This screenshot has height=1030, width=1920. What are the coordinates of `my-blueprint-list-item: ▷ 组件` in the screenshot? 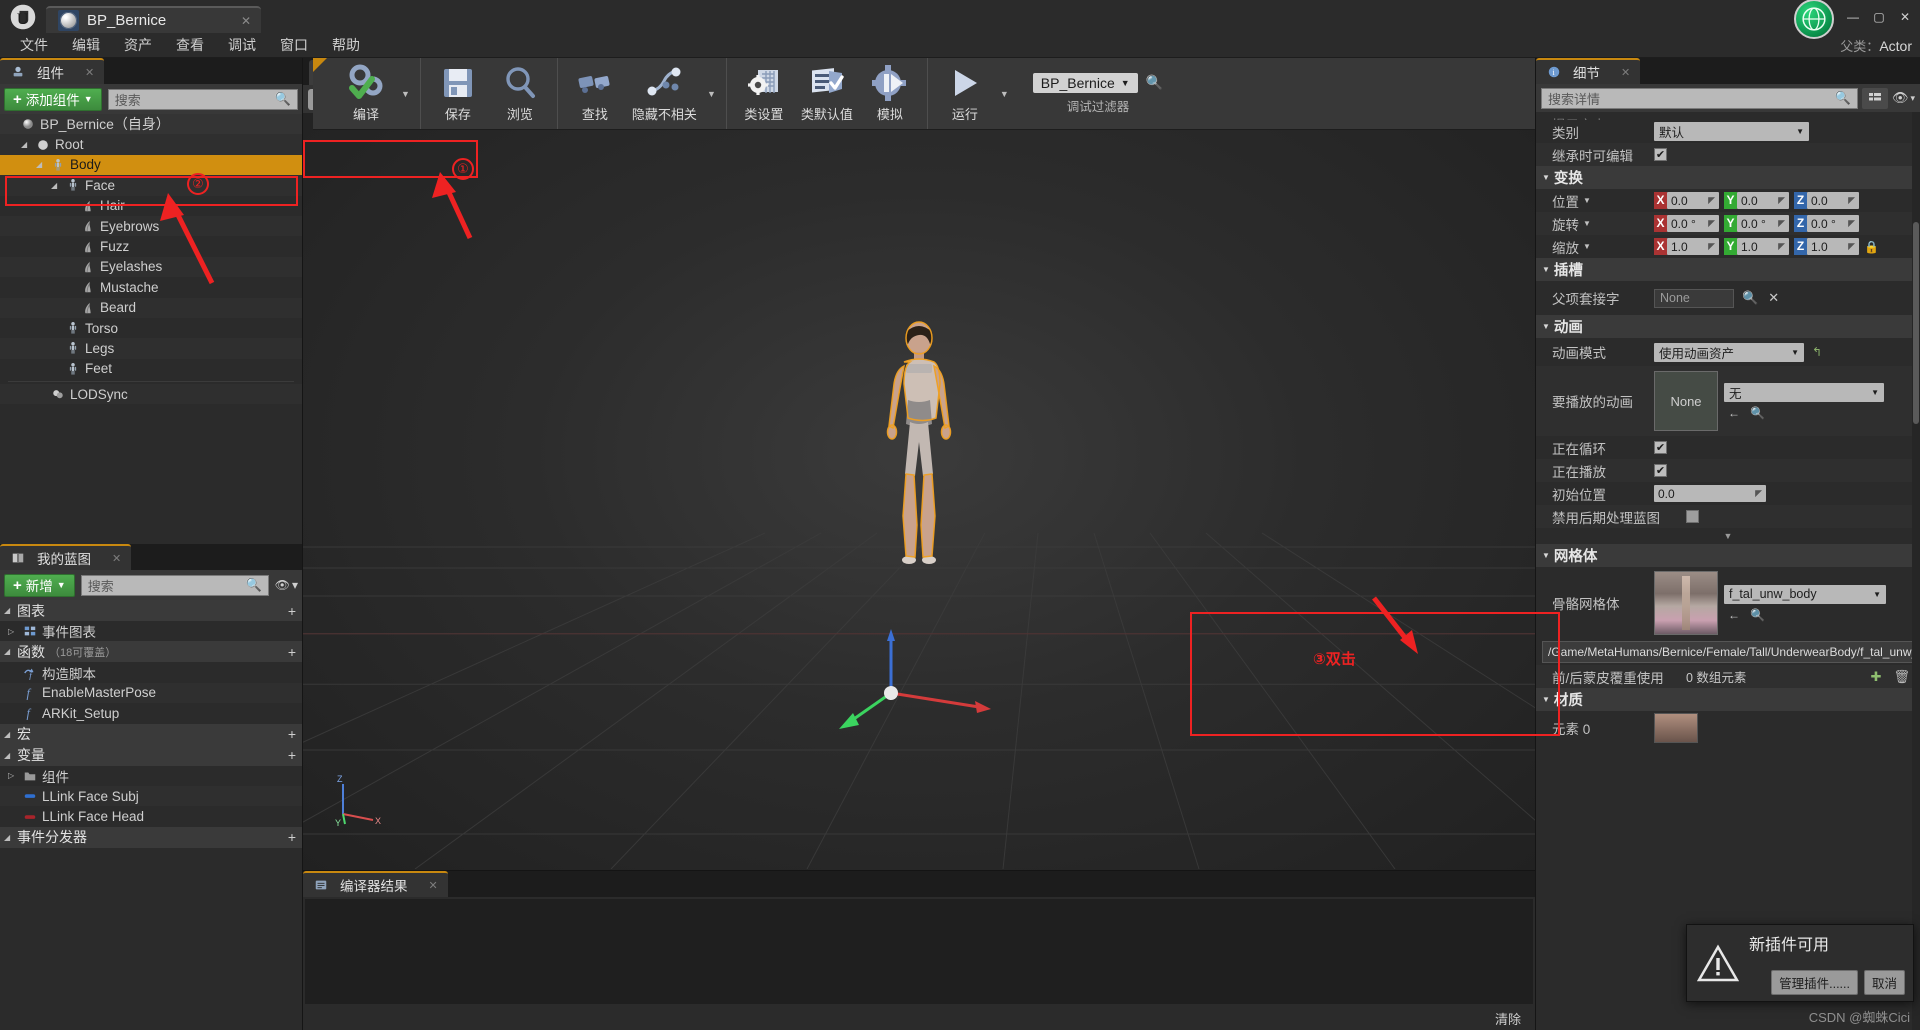 It's located at (151, 776).